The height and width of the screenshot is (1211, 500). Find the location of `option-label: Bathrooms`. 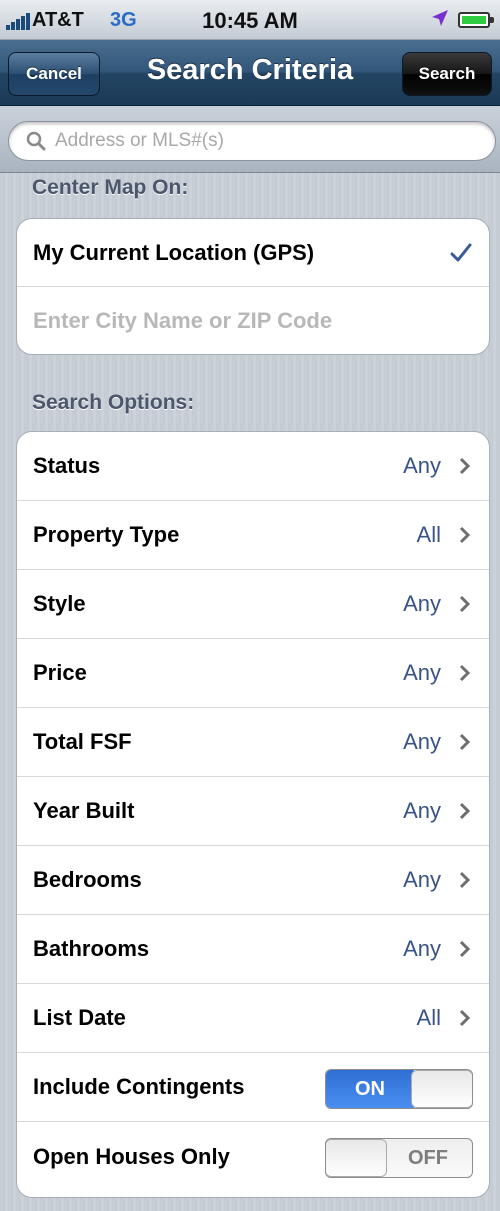

option-label: Bathrooms is located at coordinates (91, 948).